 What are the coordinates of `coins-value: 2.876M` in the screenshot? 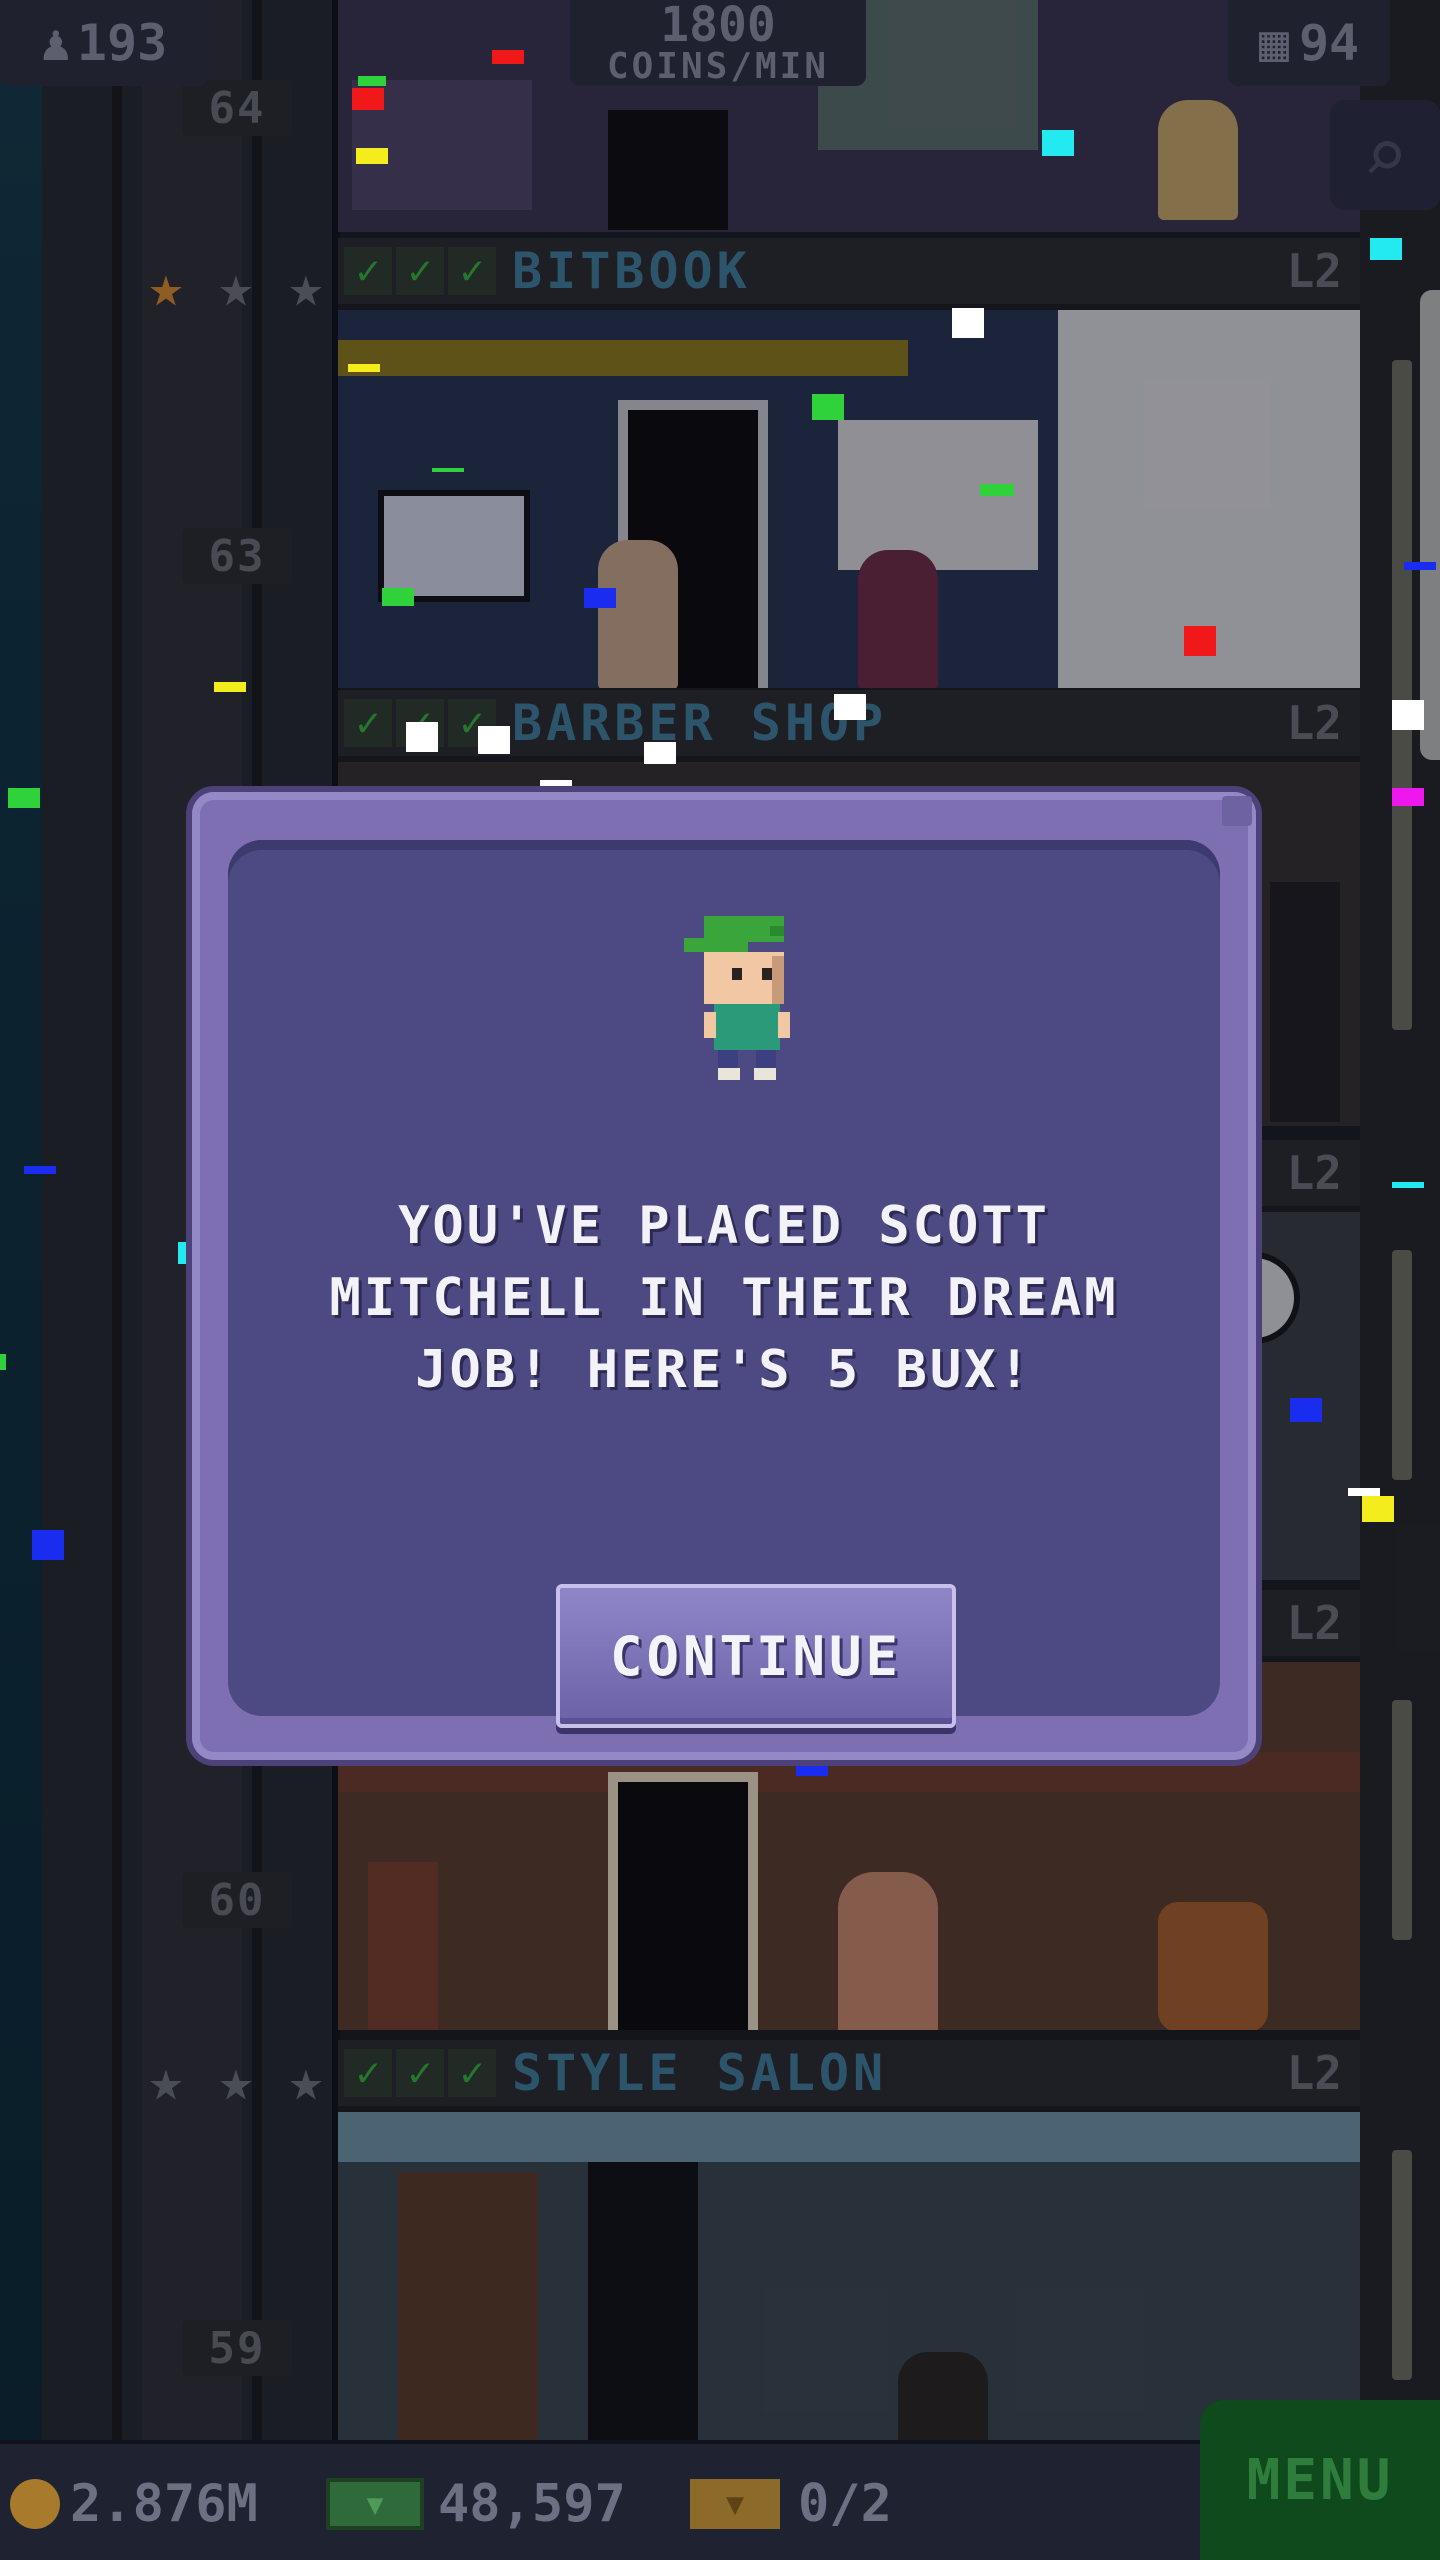 It's located at (164, 2504).